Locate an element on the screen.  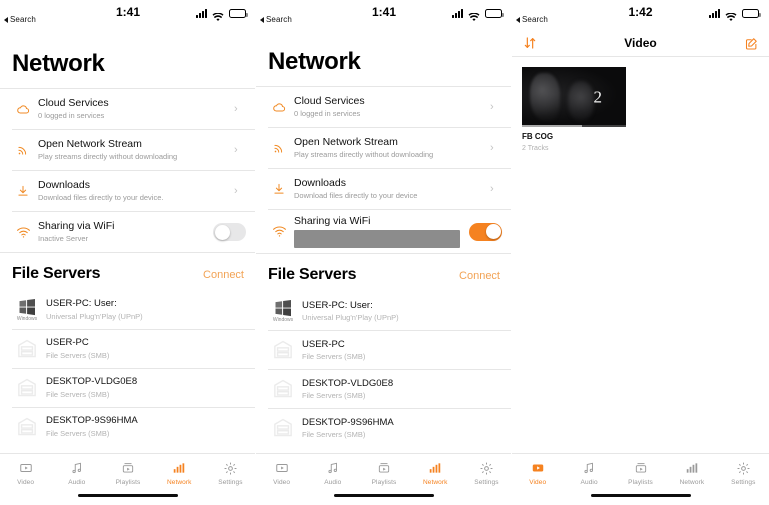
video-card: 2 FB COG 2 Tracks is located at coordinates (574, 110).